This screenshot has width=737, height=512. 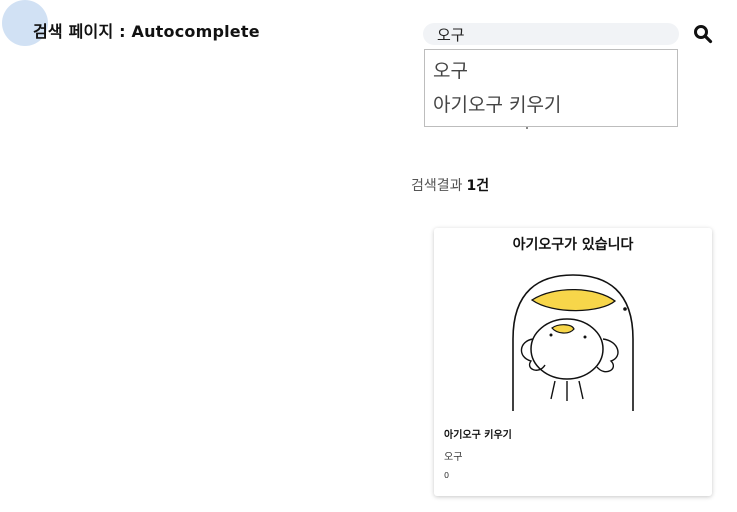 What do you see at coordinates (551, 71) in the screenshot?
I see `autocomplete-suggestion: 오구` at bounding box center [551, 71].